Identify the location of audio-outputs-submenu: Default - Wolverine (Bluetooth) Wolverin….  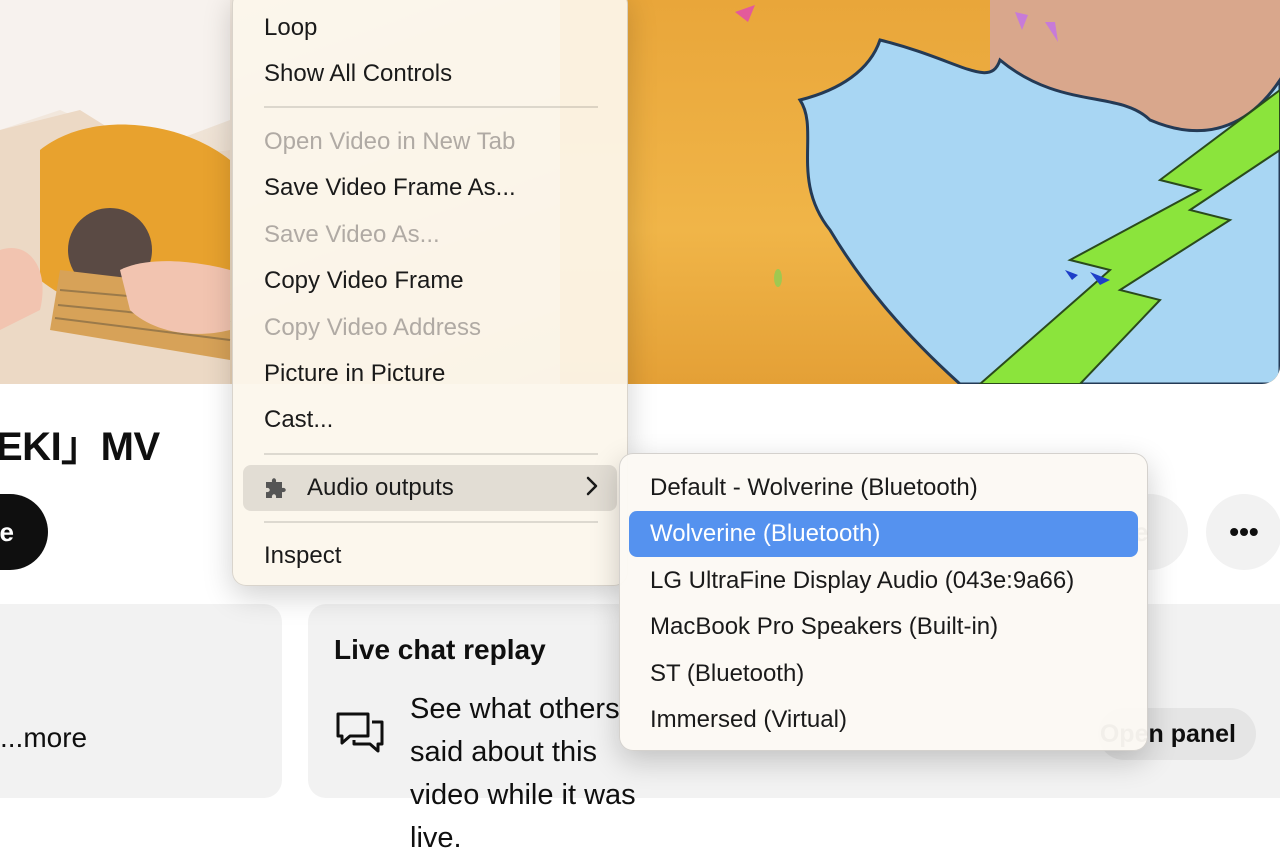
(883, 602).